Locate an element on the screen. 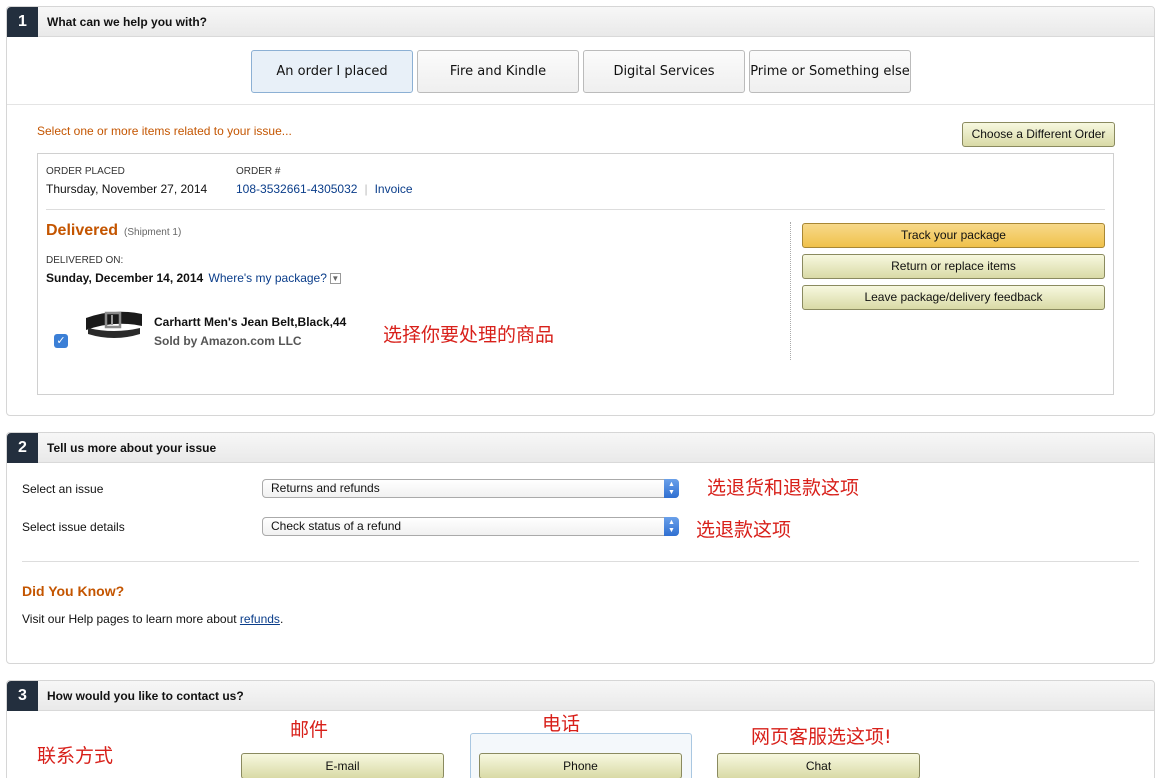 The width and height of the screenshot is (1172, 778). issue-details-select: Check status of a refund ▲ ▼ is located at coordinates (470, 526).